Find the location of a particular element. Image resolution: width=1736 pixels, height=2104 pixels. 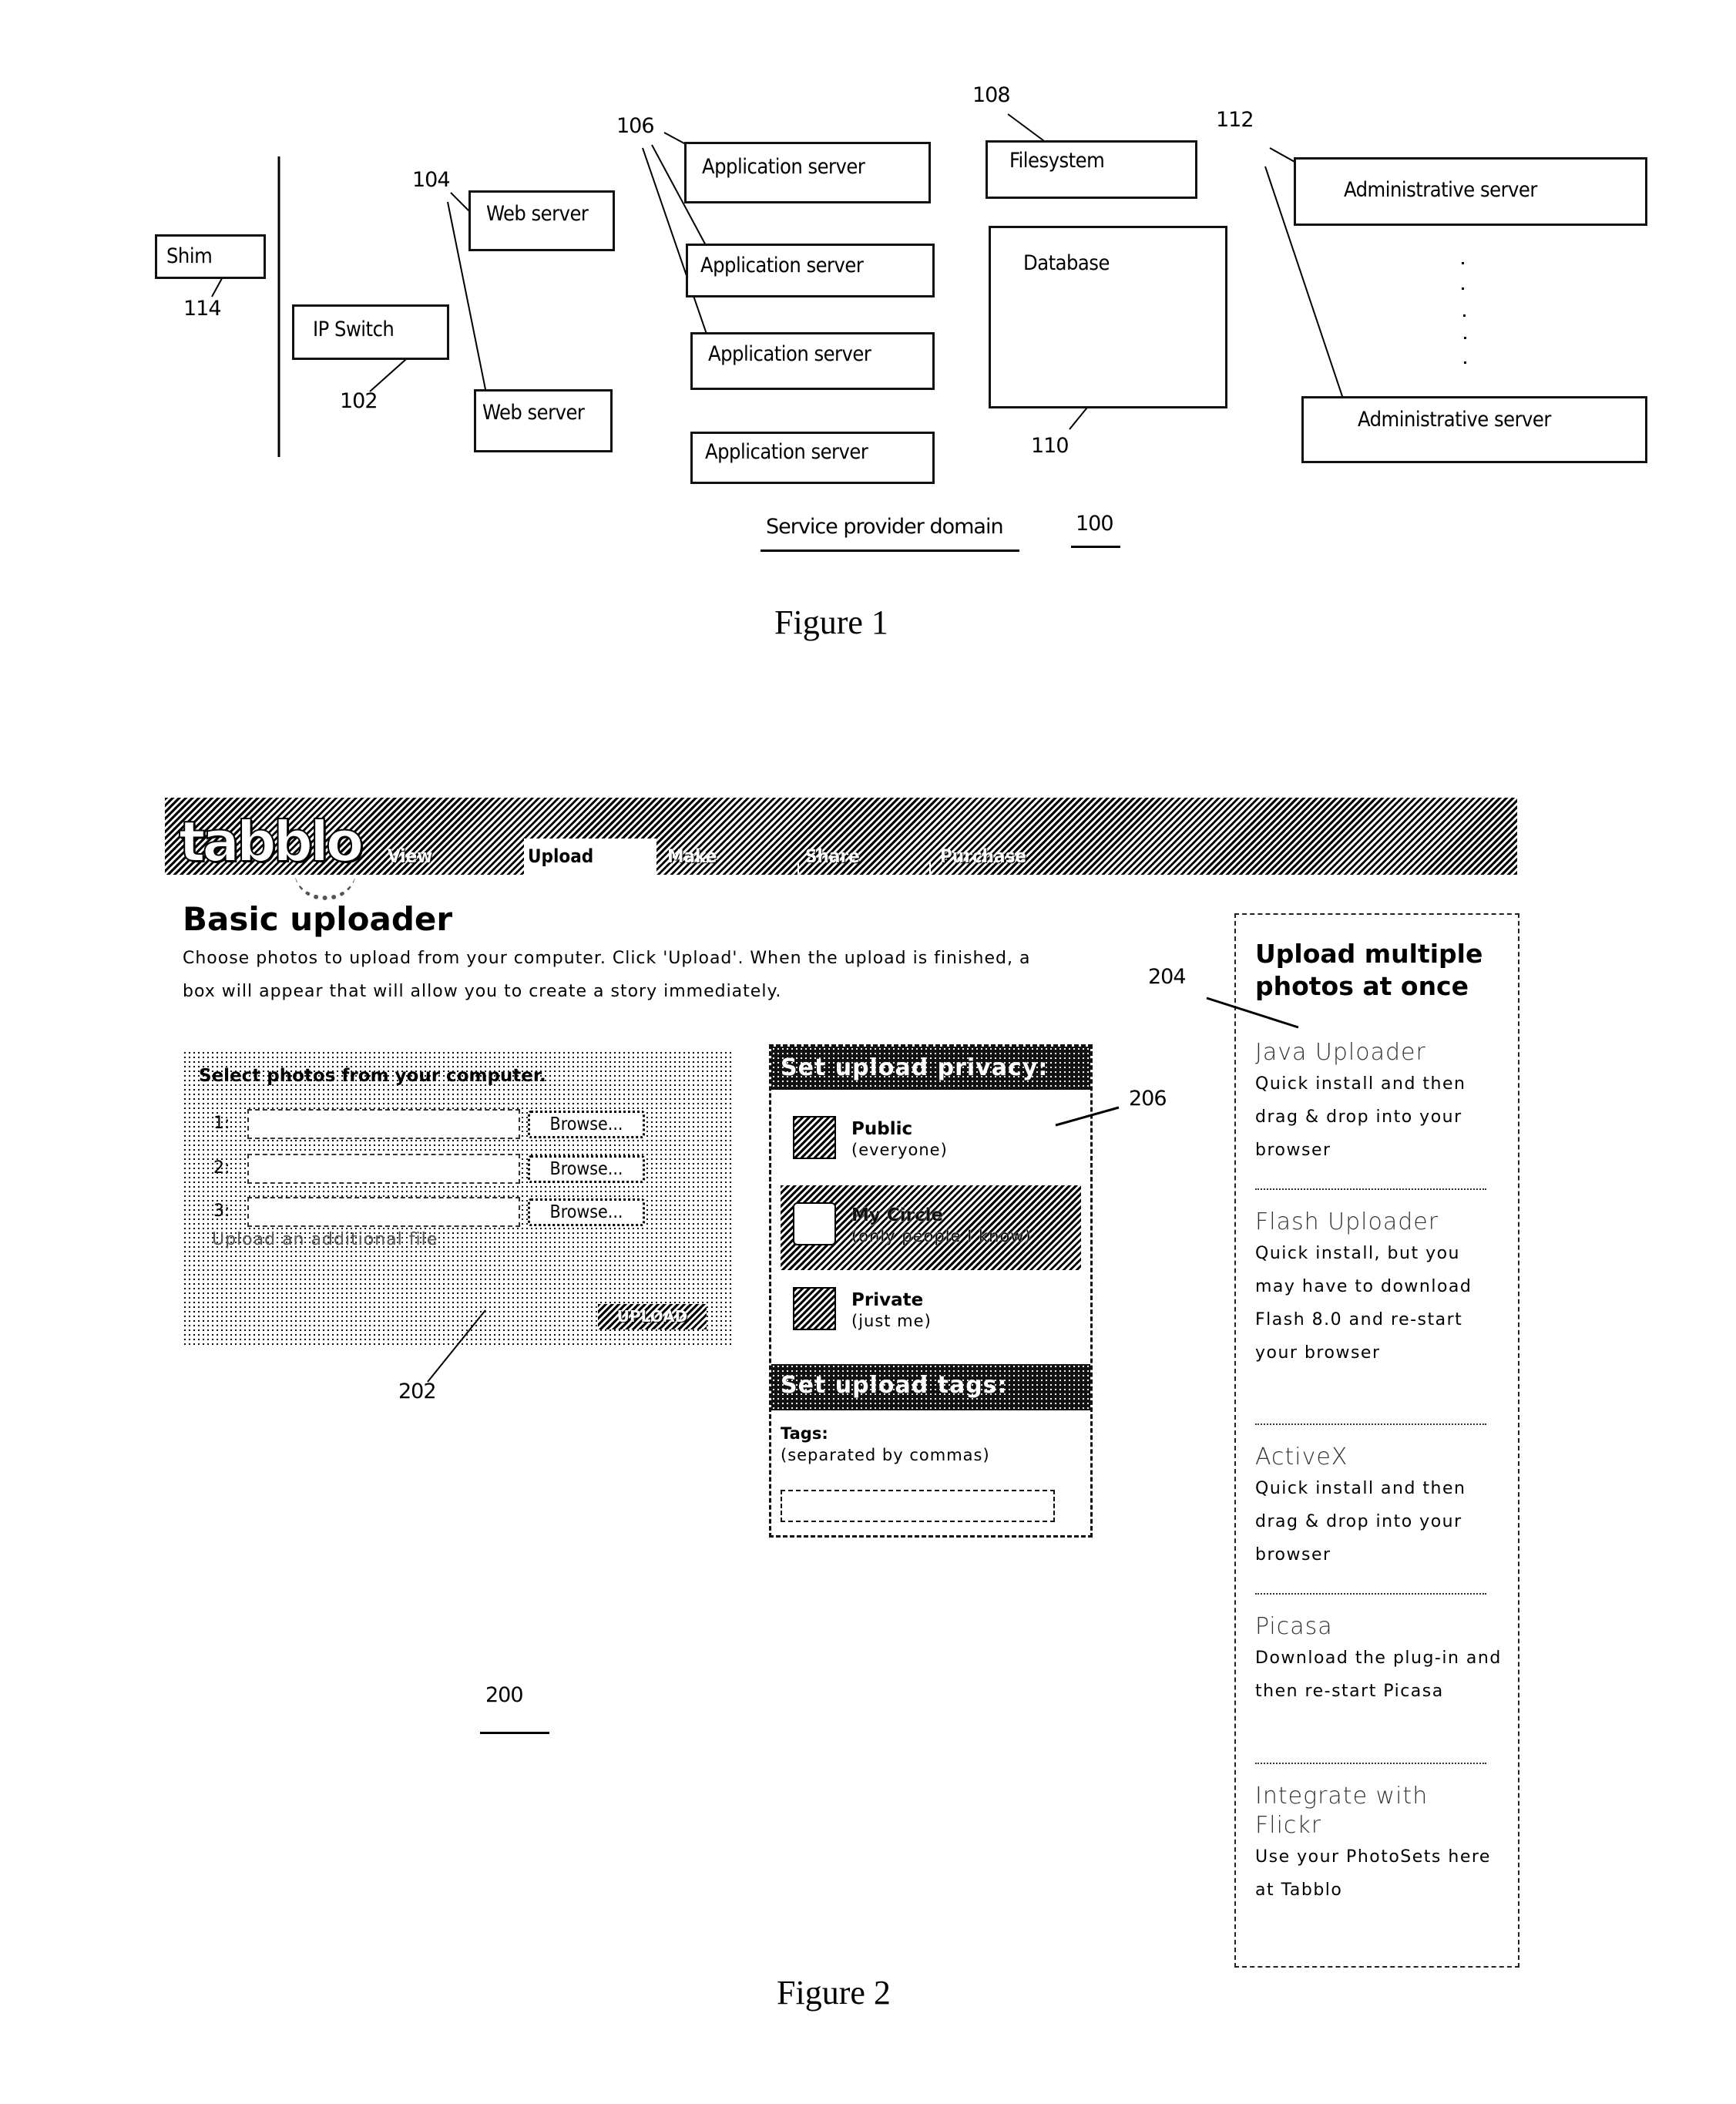

option-name: My Circle is located at coordinates (897, 1215).